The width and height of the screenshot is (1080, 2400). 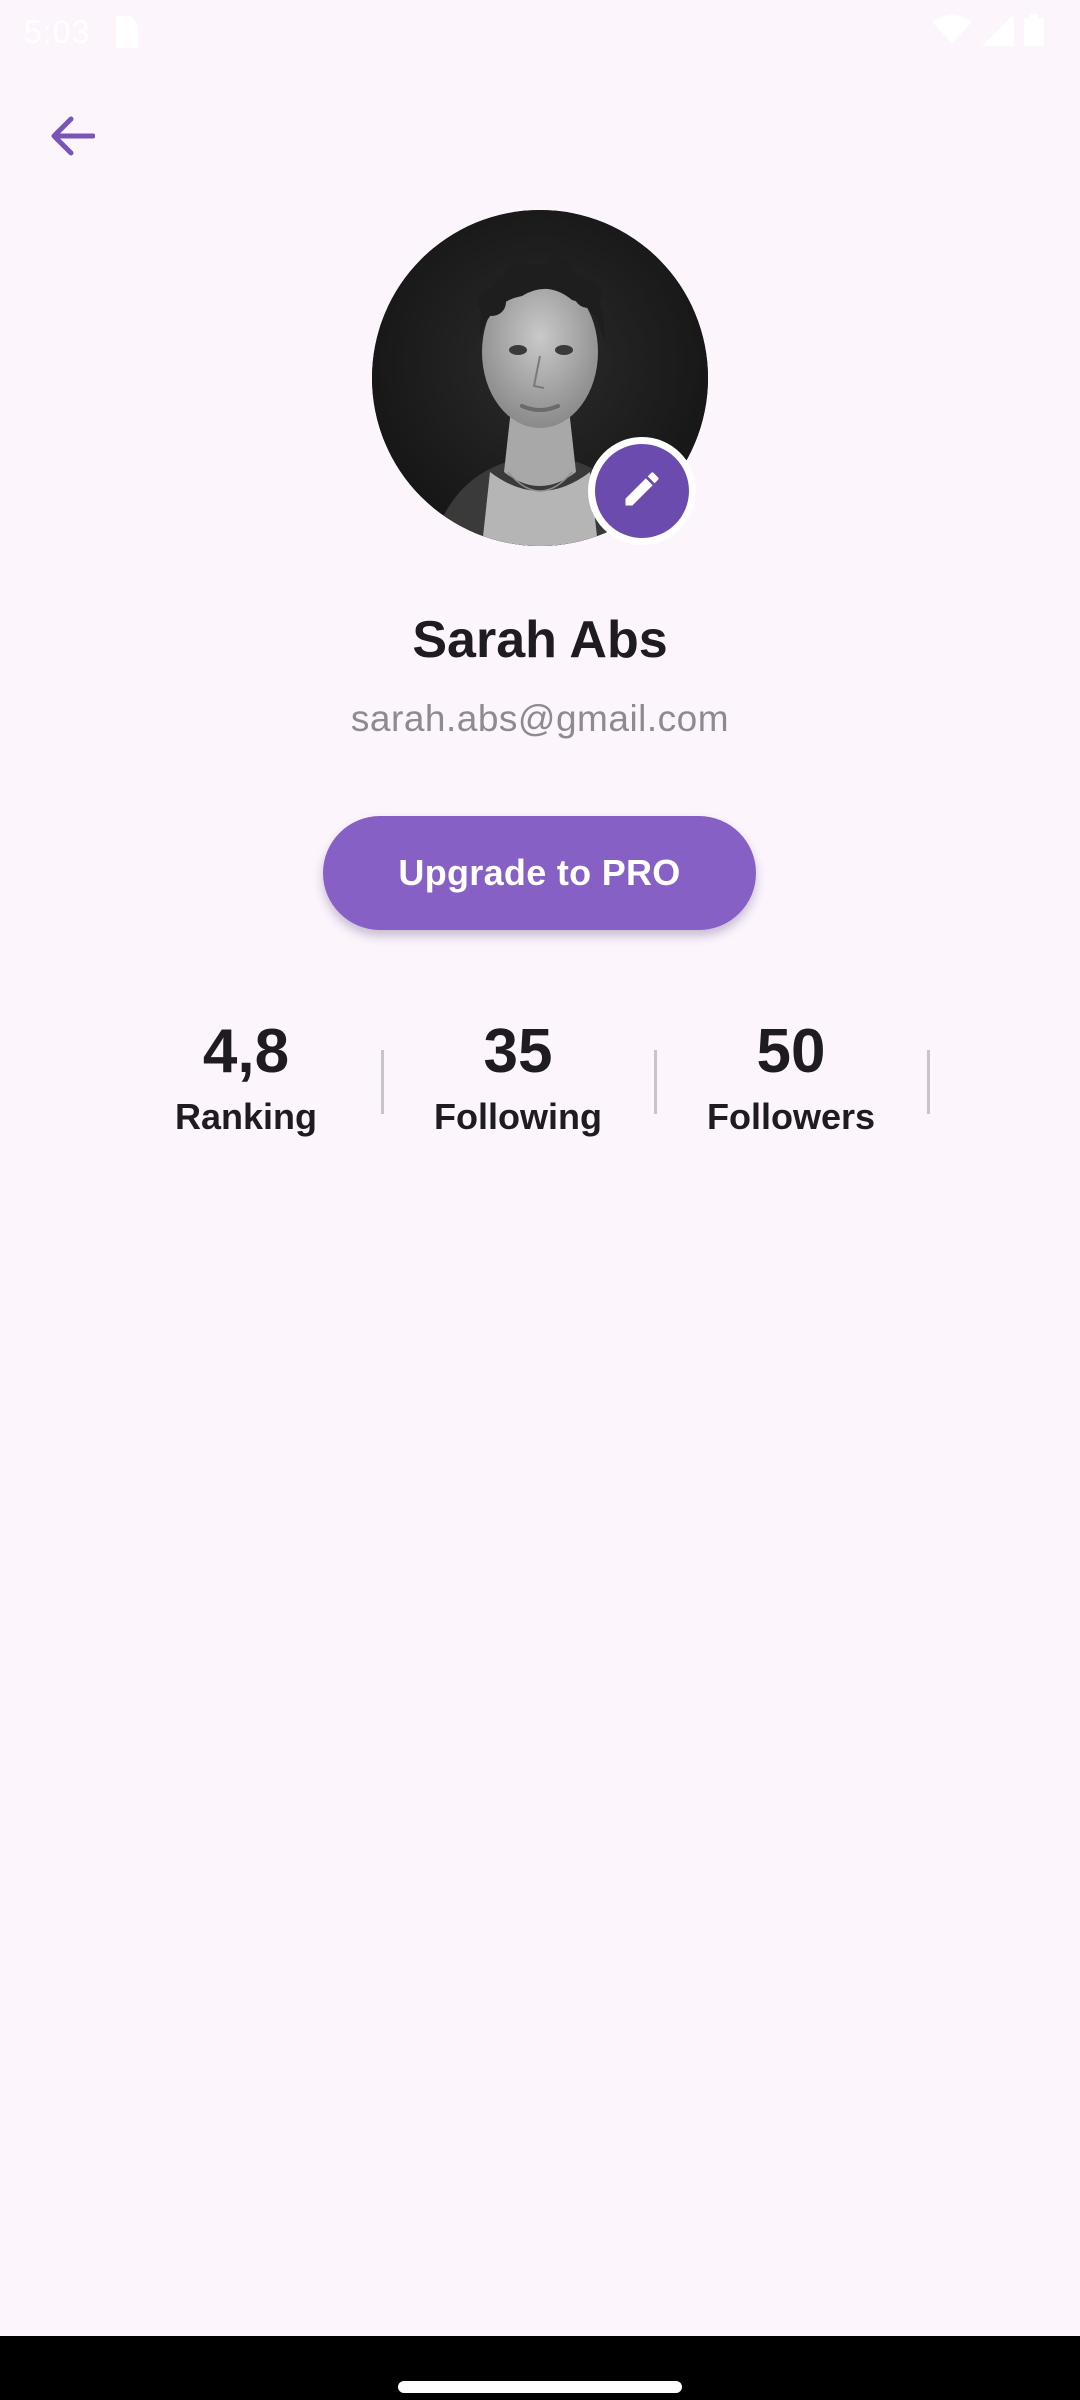 I want to click on stat-ranking: 4,8 Ranking, so click(x=246, y=1075).